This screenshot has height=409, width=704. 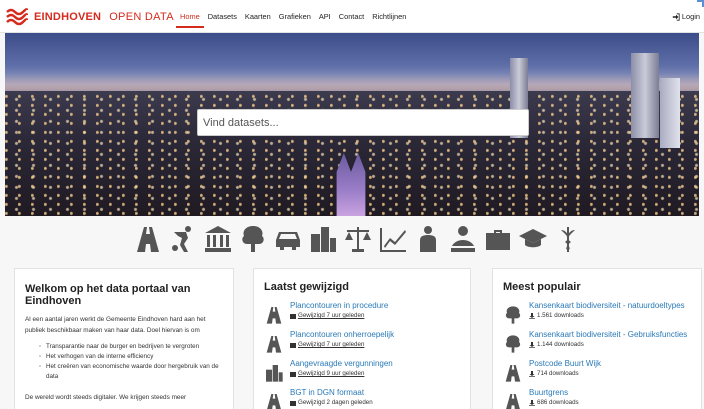 I want to click on login-label: Login, so click(x=690, y=16).